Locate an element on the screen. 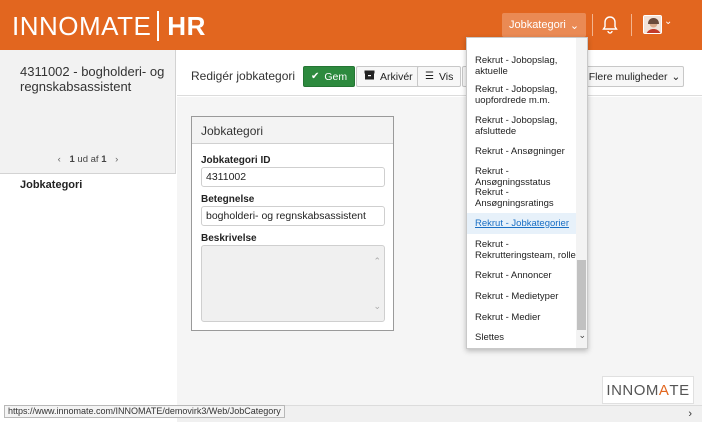 The image size is (702, 422). card-title: Jobkategori is located at coordinates (292, 130).